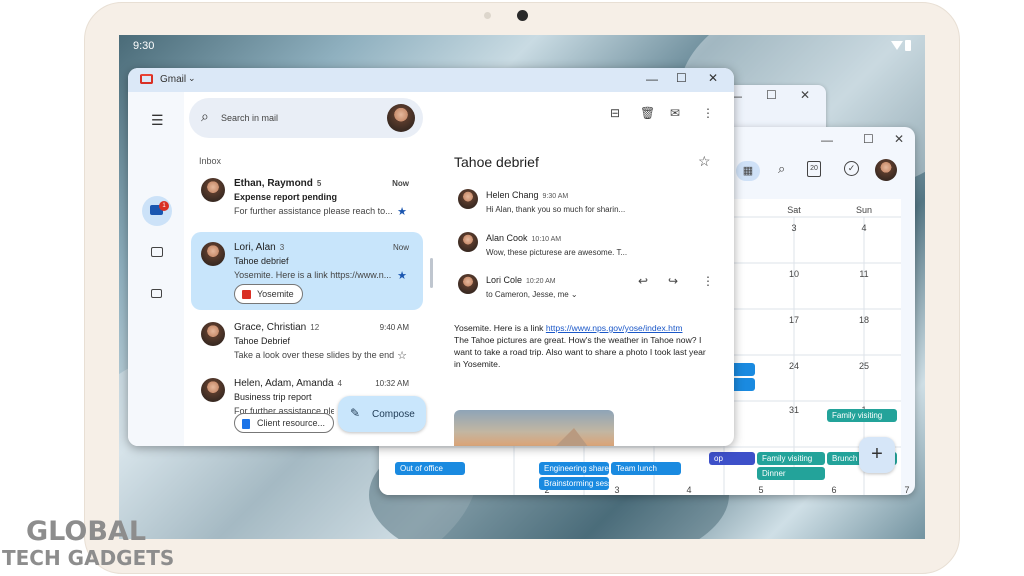  Describe the element at coordinates (863, 210) in the screenshot. I see `column-header-sun: Sun` at that location.